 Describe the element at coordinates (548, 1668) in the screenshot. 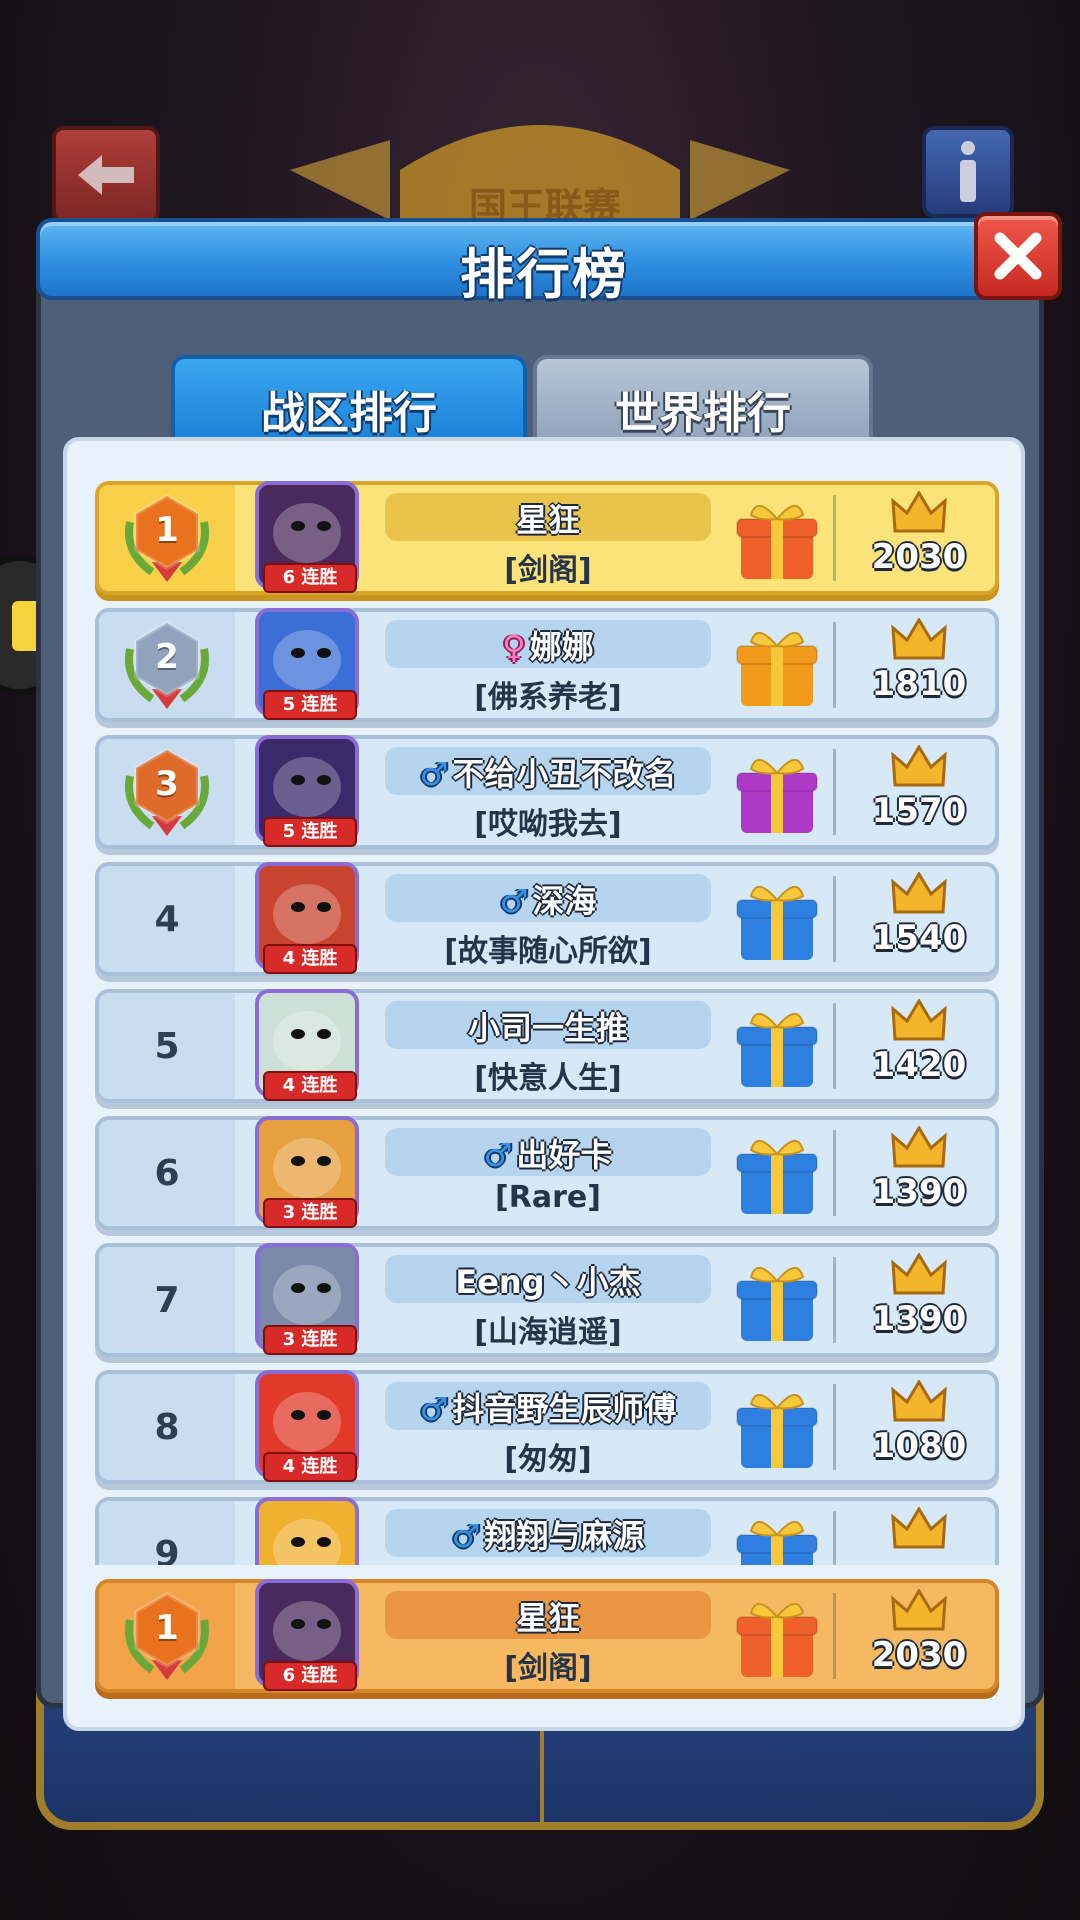

I see `guild-name: [剑阁]` at that location.